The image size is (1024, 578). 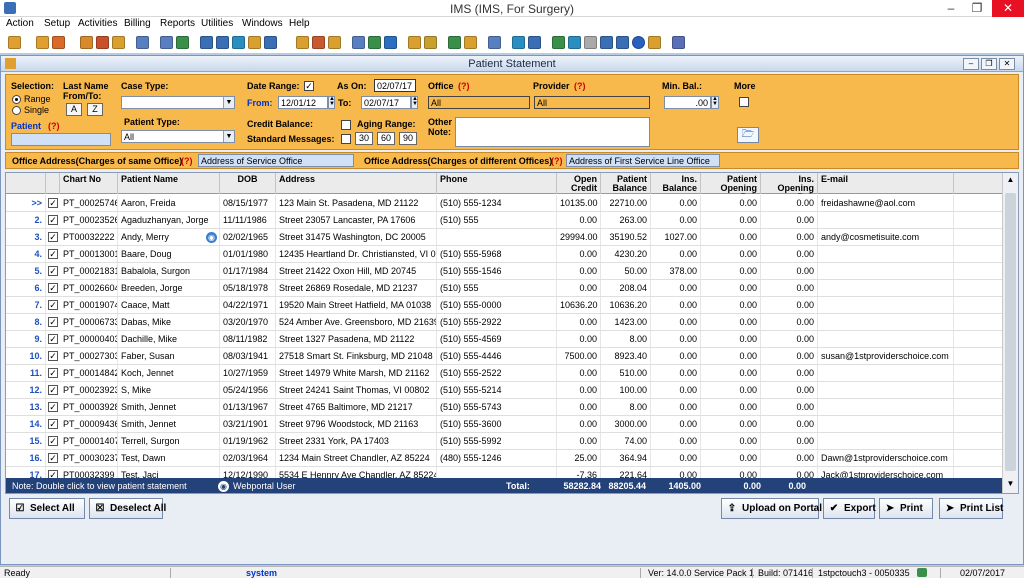 What do you see at coordinates (414, 42) in the screenshot?
I see `upload-icon` at bounding box center [414, 42].